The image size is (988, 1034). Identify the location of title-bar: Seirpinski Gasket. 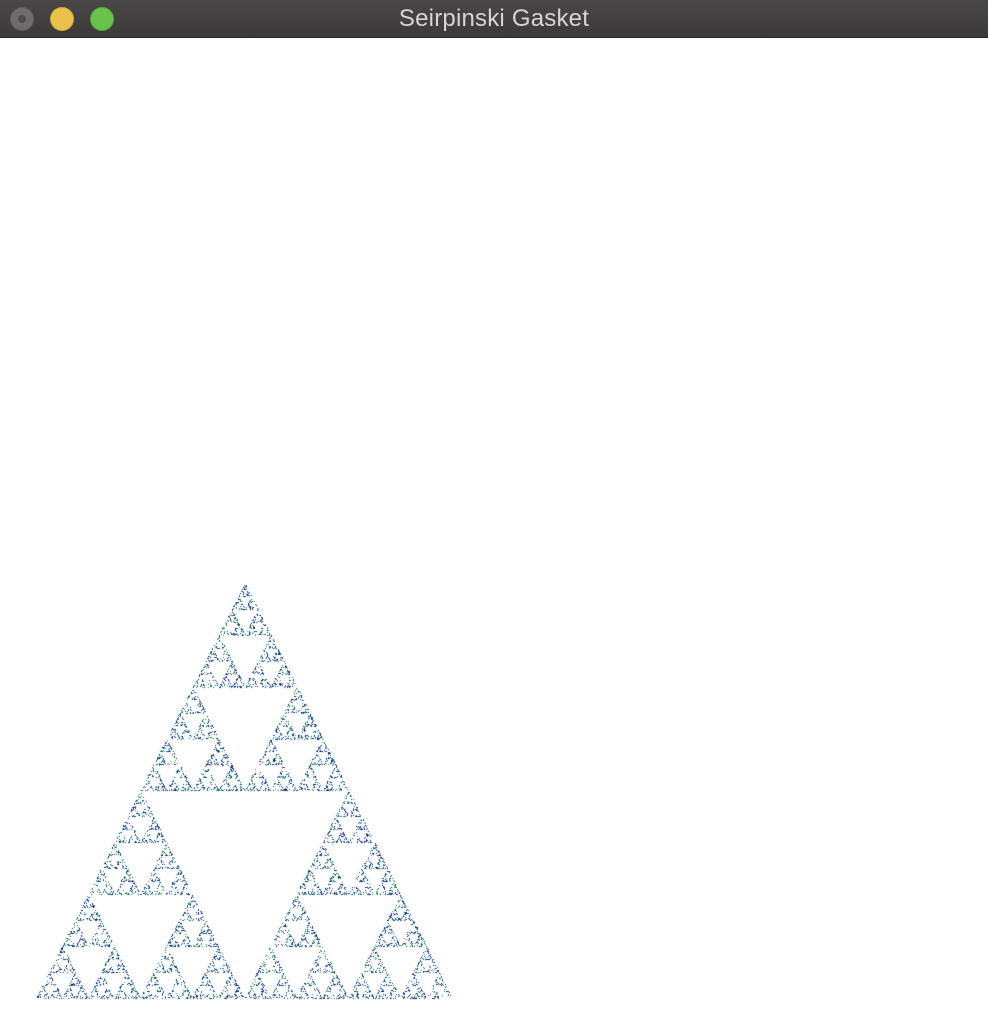
(494, 19).